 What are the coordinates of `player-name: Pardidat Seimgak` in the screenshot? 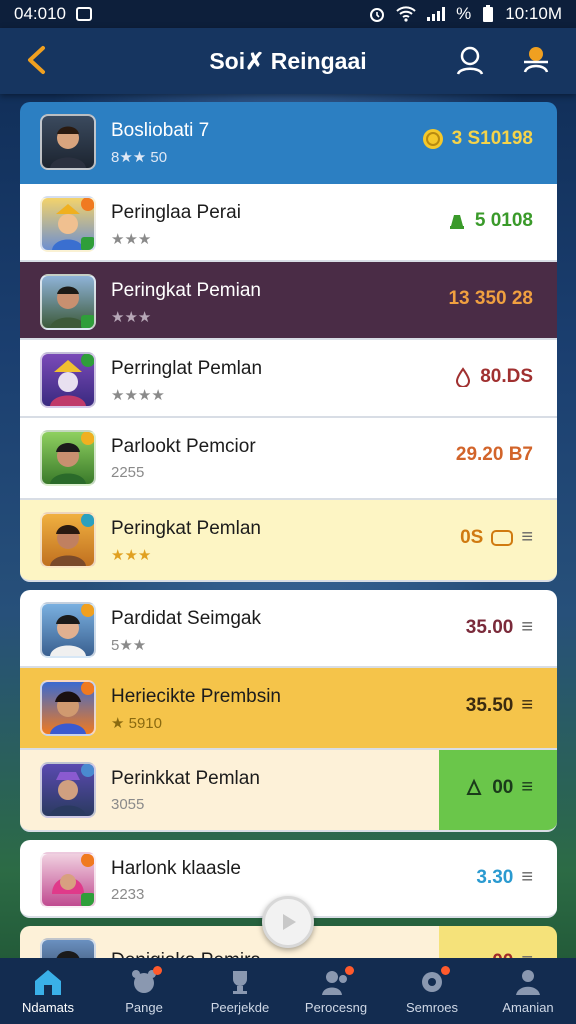 It's located at (186, 618).